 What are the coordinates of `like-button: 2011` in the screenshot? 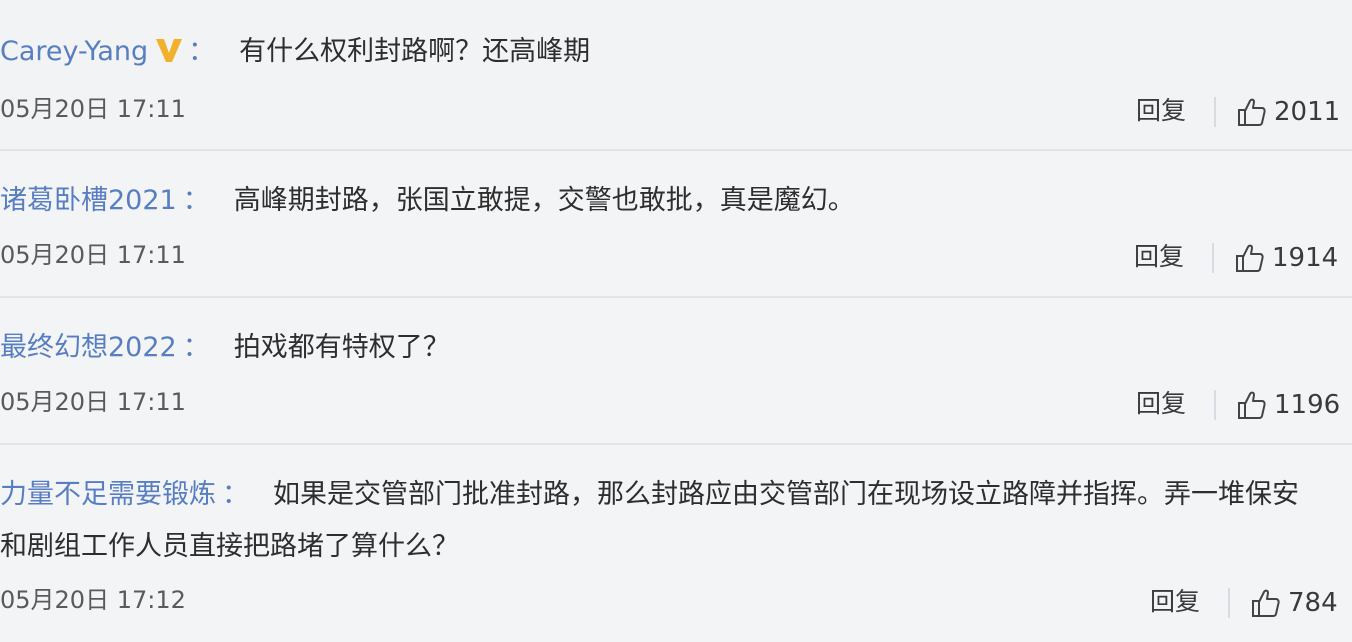 It's located at (1288, 112).